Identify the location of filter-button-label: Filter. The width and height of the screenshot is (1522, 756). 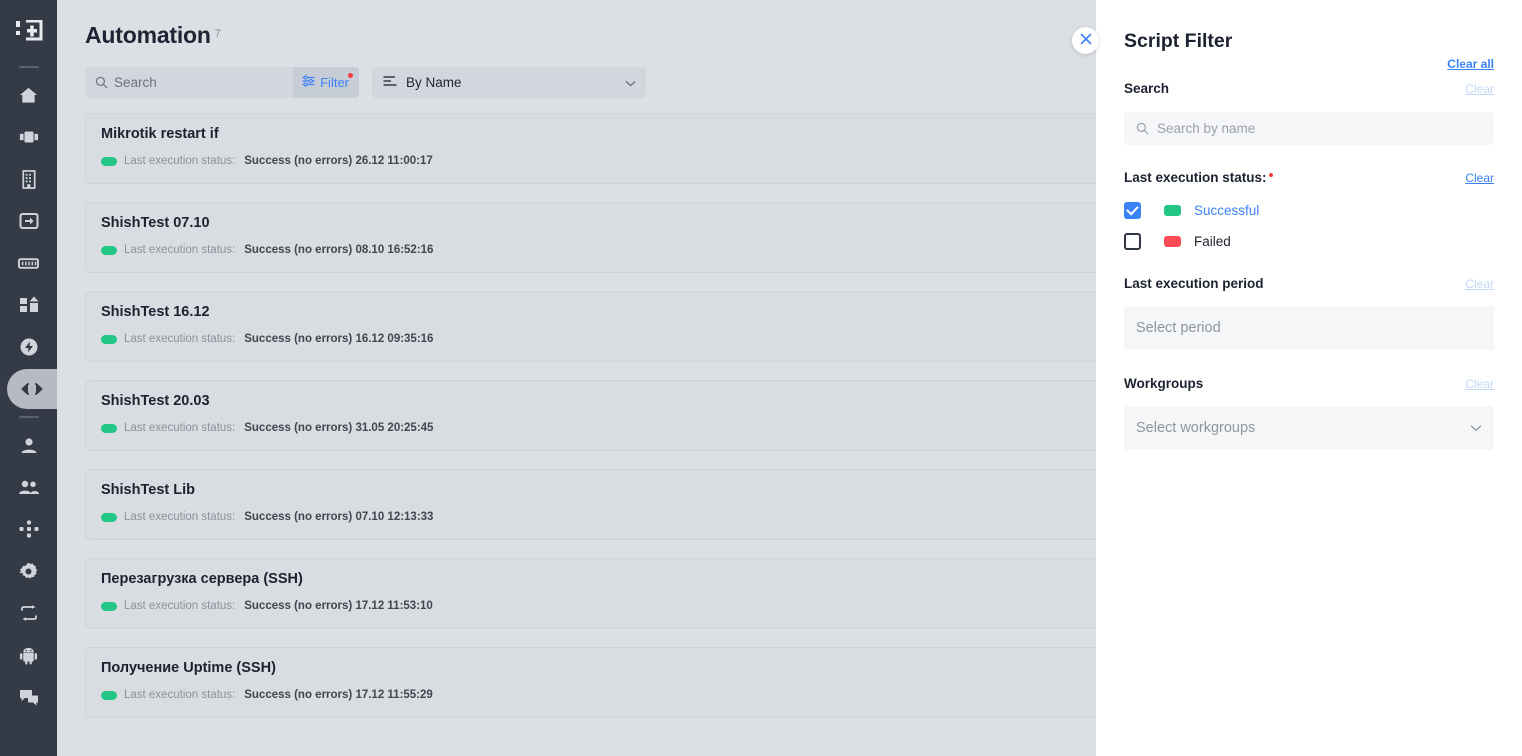
(334, 82).